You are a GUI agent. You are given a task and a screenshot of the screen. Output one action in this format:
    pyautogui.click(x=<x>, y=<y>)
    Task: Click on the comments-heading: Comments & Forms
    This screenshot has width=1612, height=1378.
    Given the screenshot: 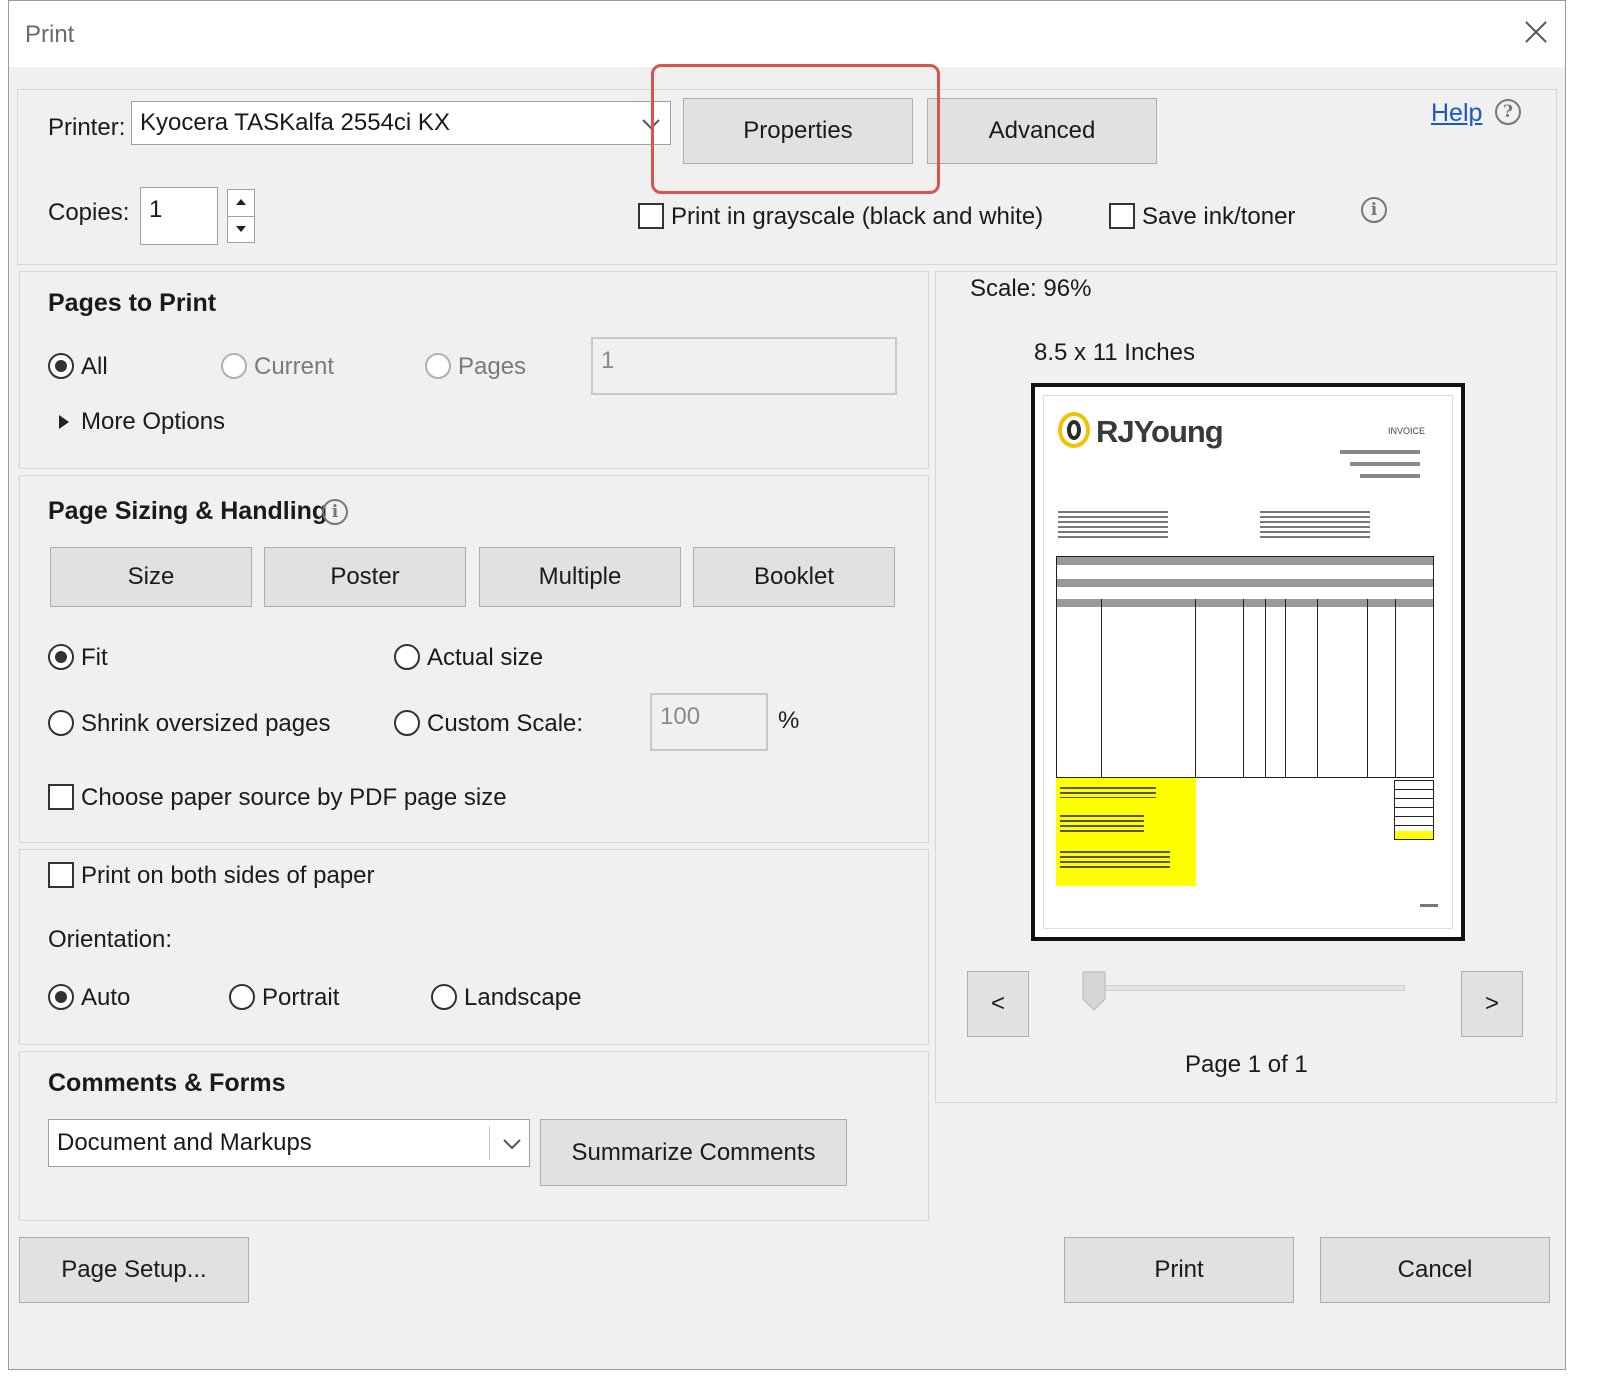 What is the action you would take?
    pyautogui.click(x=167, y=1083)
    